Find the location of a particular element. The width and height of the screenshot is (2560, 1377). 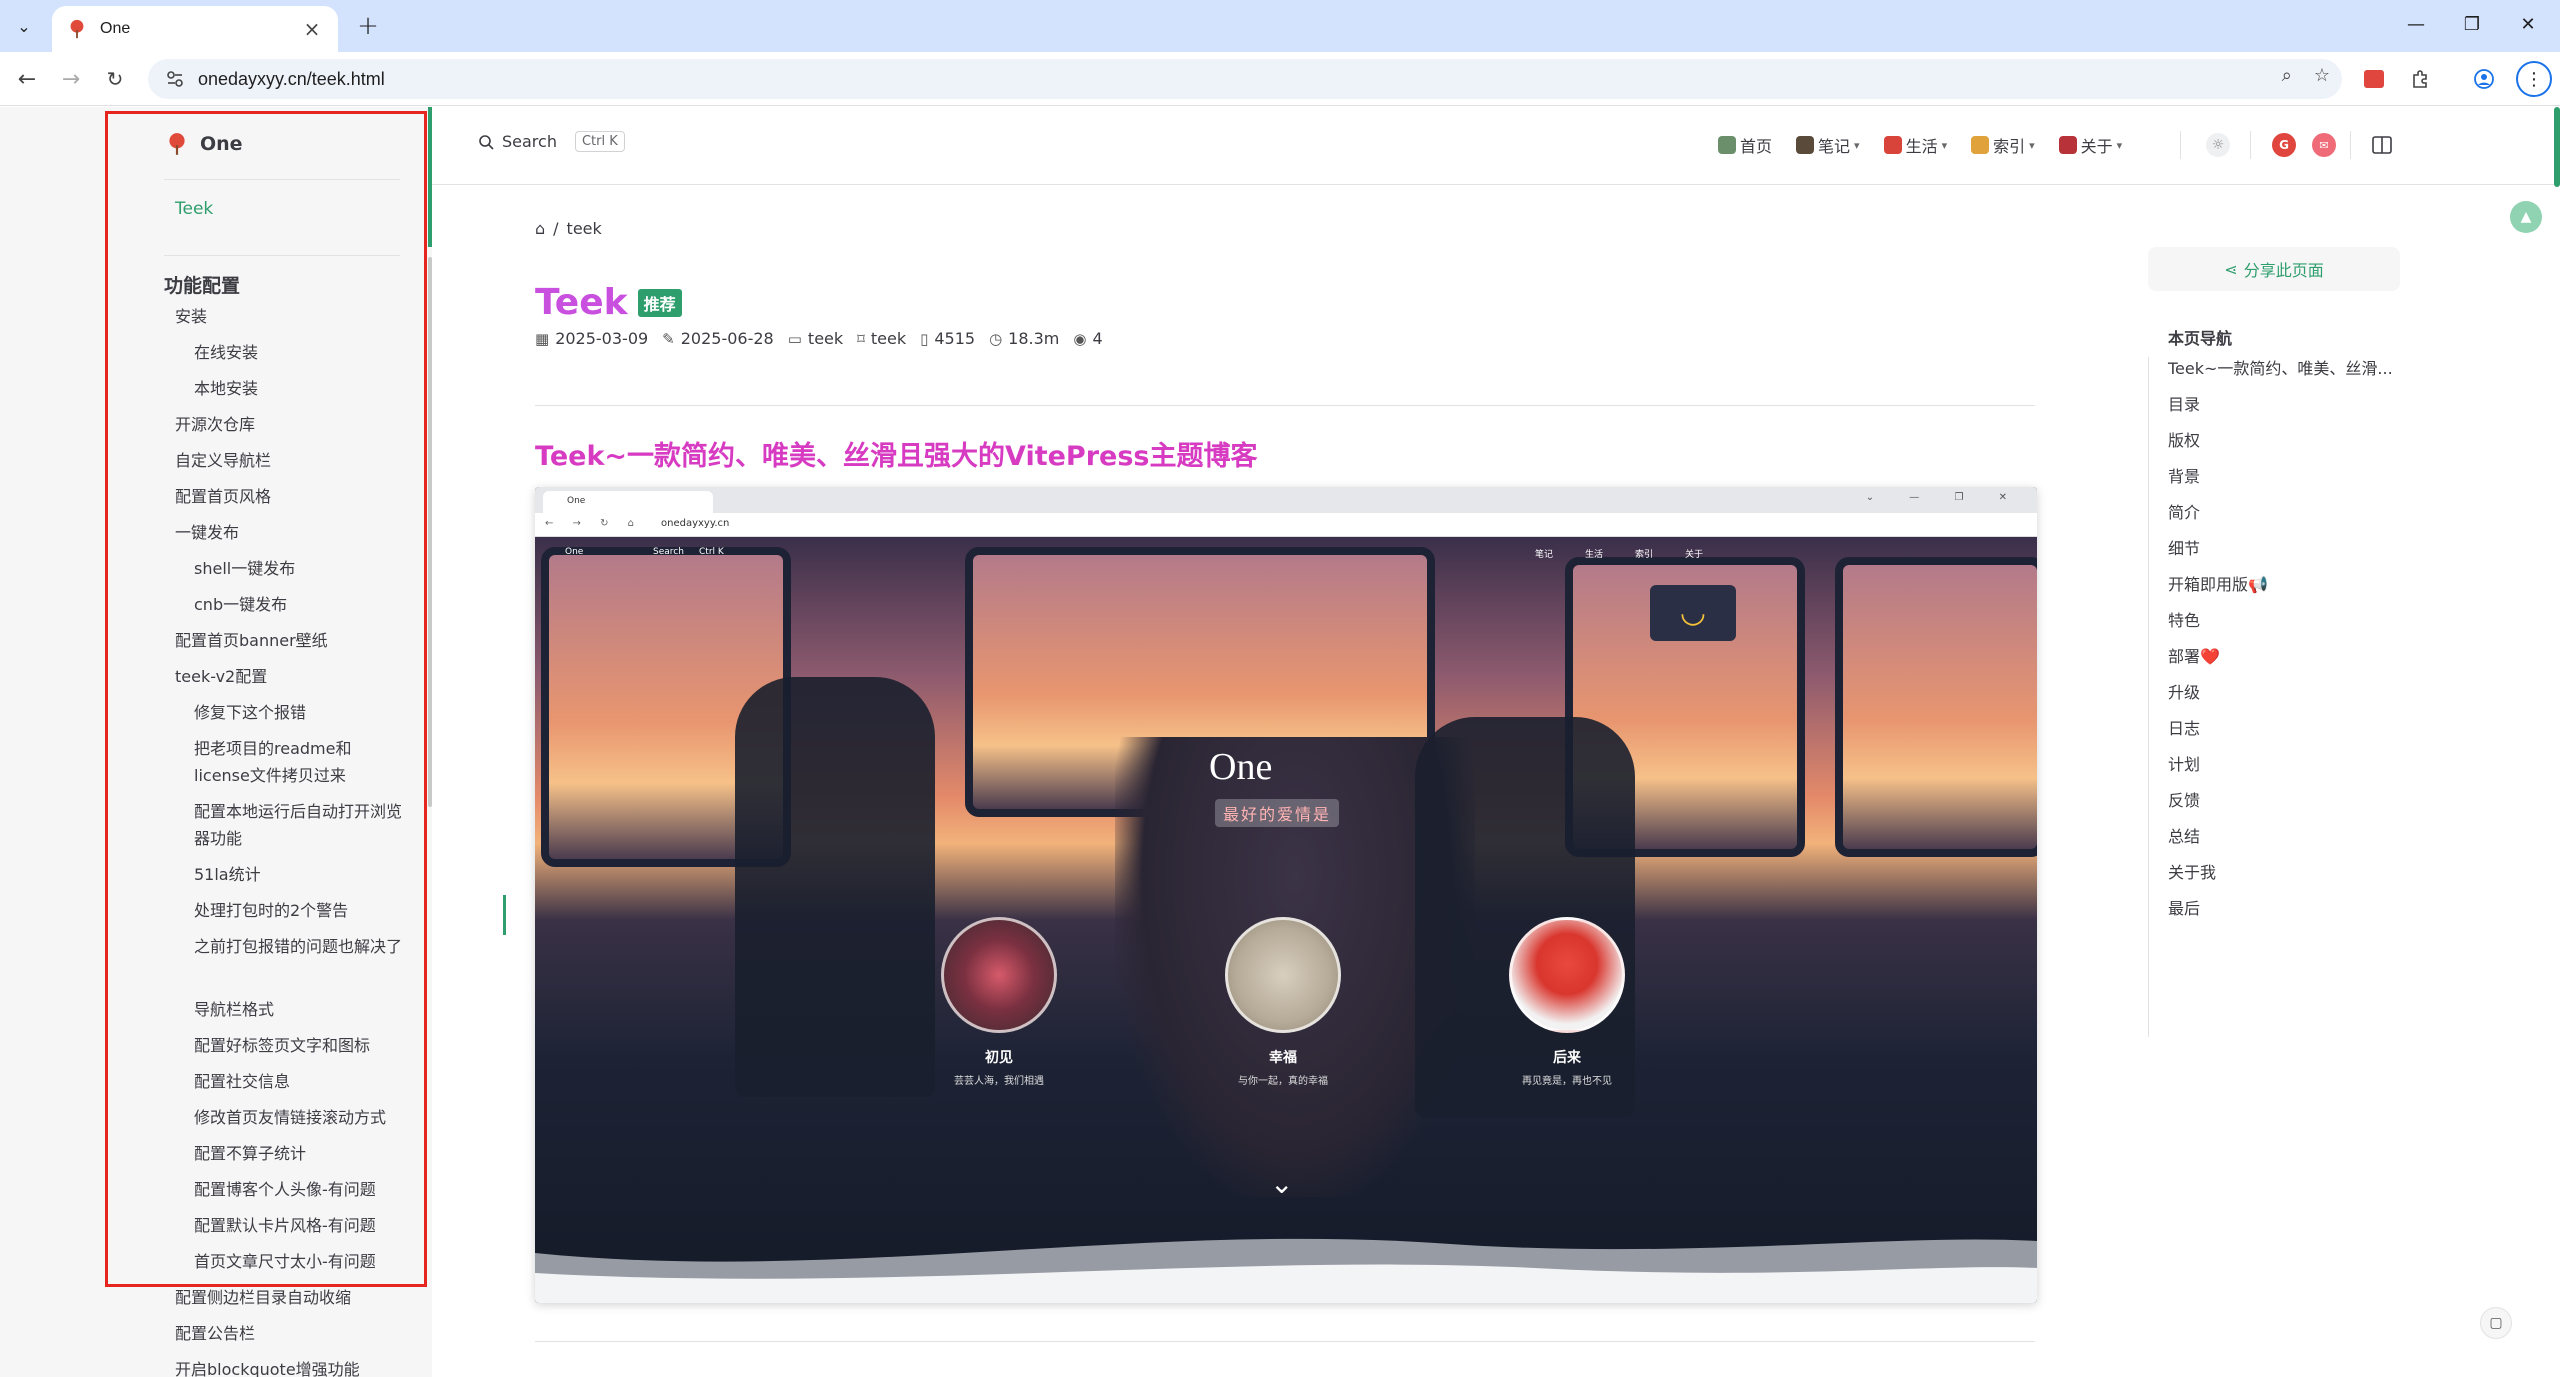

back-button: ← is located at coordinates (27, 79).